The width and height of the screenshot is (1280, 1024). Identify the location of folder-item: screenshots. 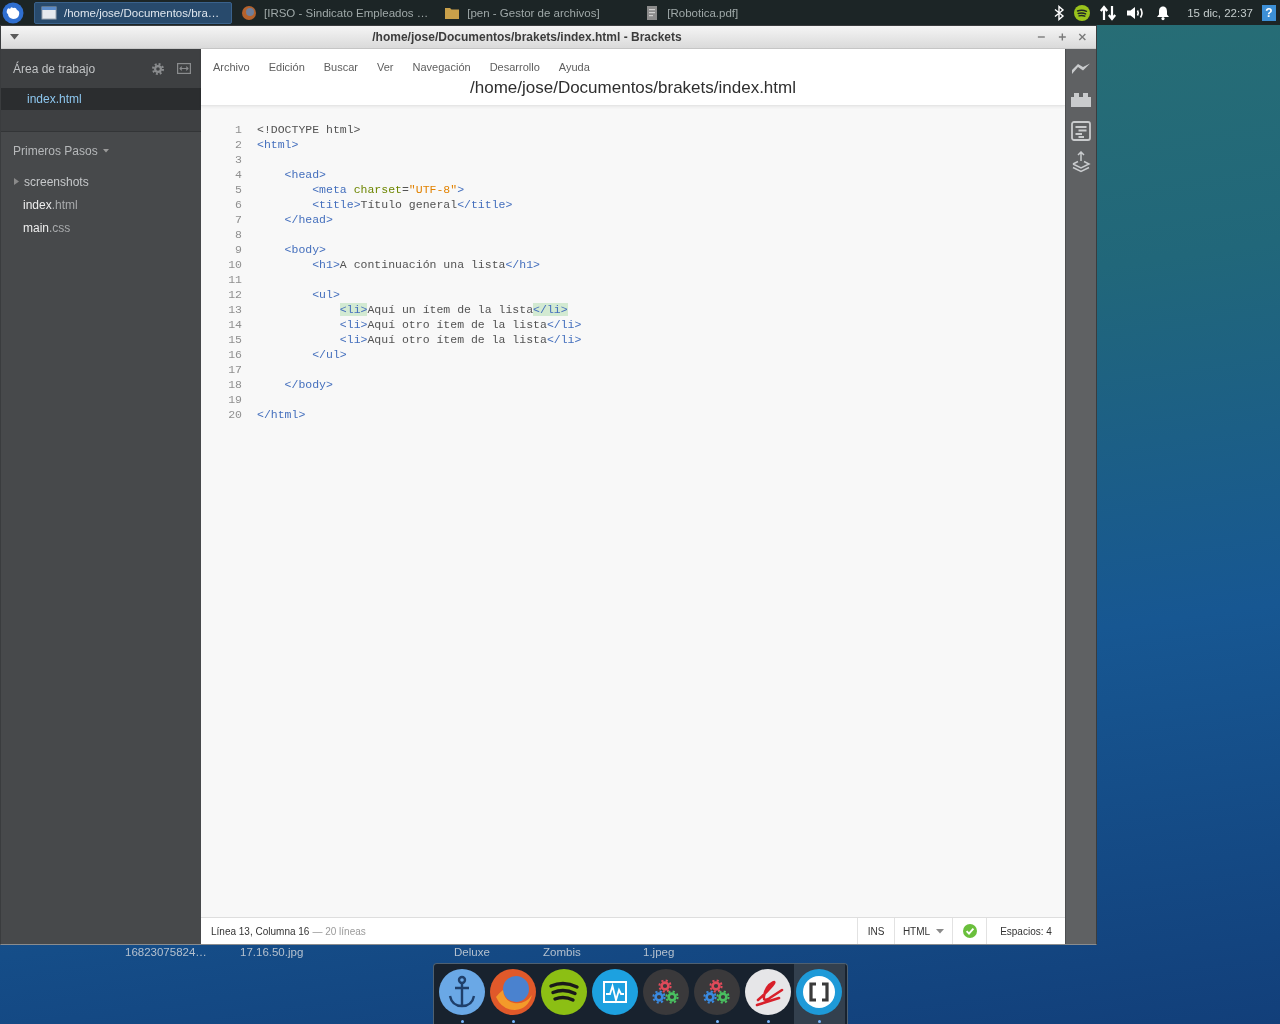
(101, 181).